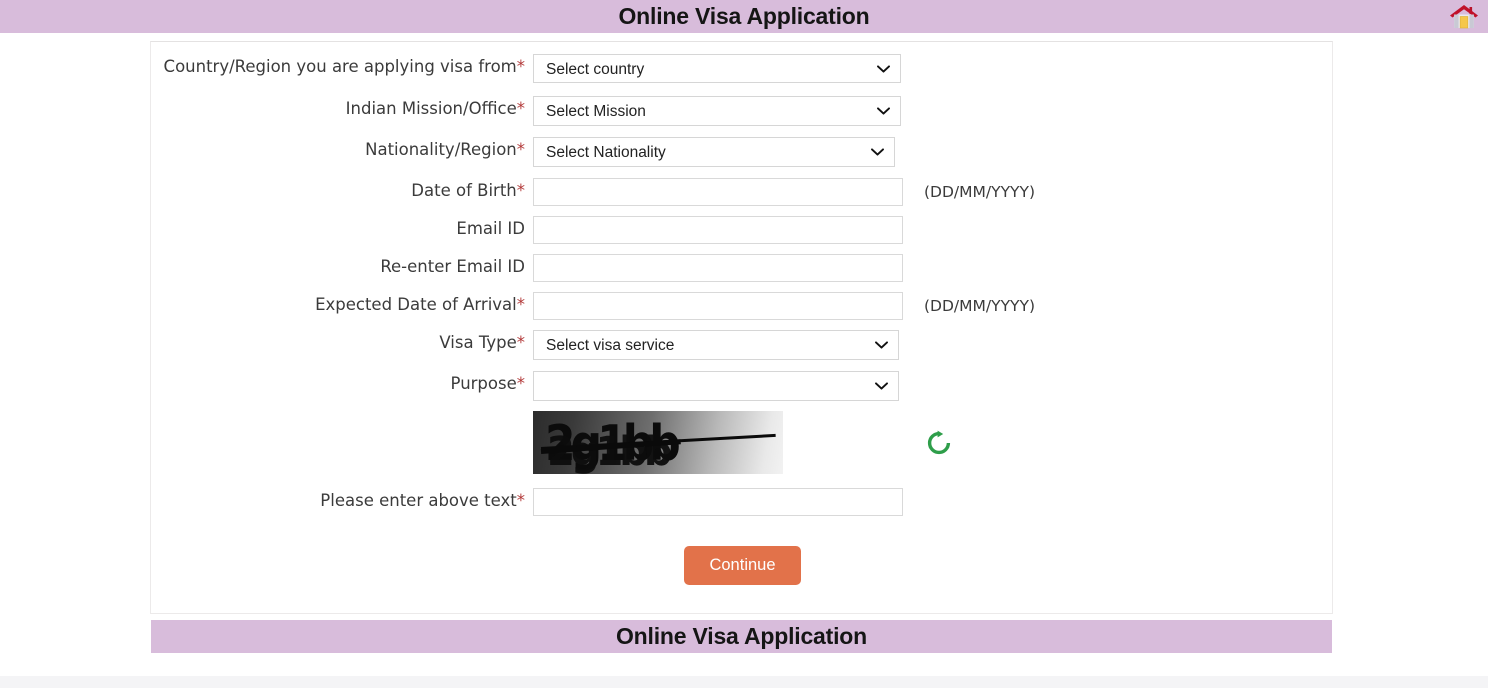 The image size is (1488, 688). What do you see at coordinates (933, 386) in the screenshot?
I see `field-purpose` at bounding box center [933, 386].